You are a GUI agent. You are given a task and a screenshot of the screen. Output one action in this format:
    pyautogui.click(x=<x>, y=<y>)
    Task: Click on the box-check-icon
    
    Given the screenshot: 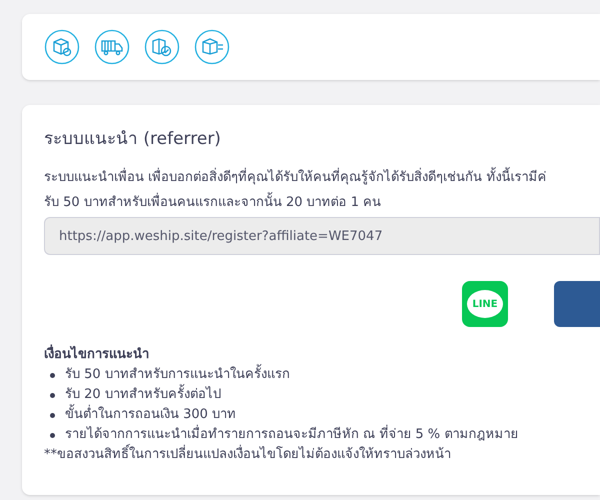 What is the action you would take?
    pyautogui.click(x=162, y=47)
    